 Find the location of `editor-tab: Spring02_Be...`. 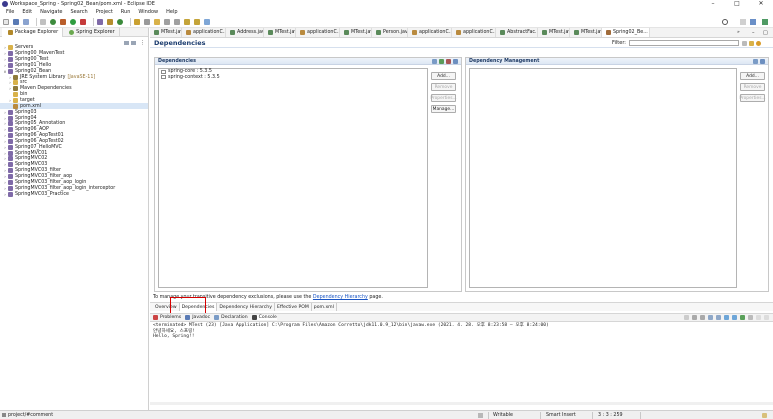

editor-tab: Spring02_Be... is located at coordinates (626, 32).